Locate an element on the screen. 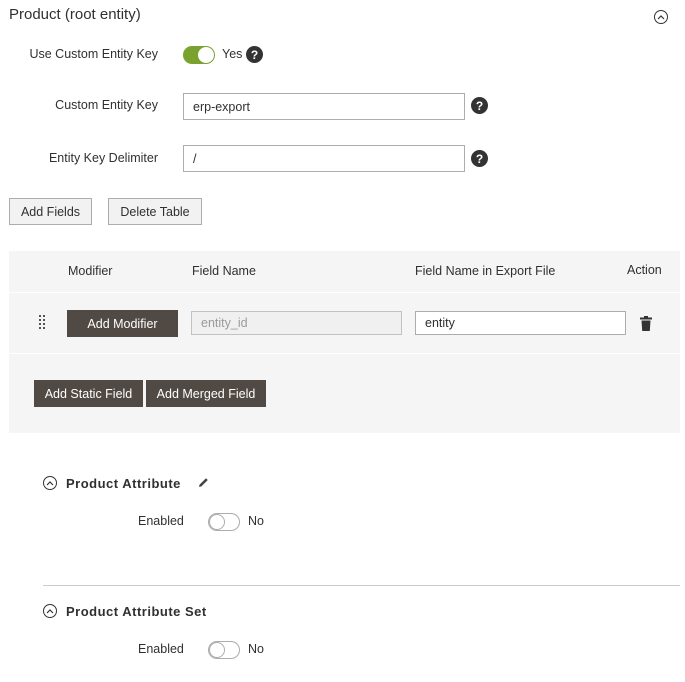  add-static-field-button: Add Static Field is located at coordinates (88, 393).